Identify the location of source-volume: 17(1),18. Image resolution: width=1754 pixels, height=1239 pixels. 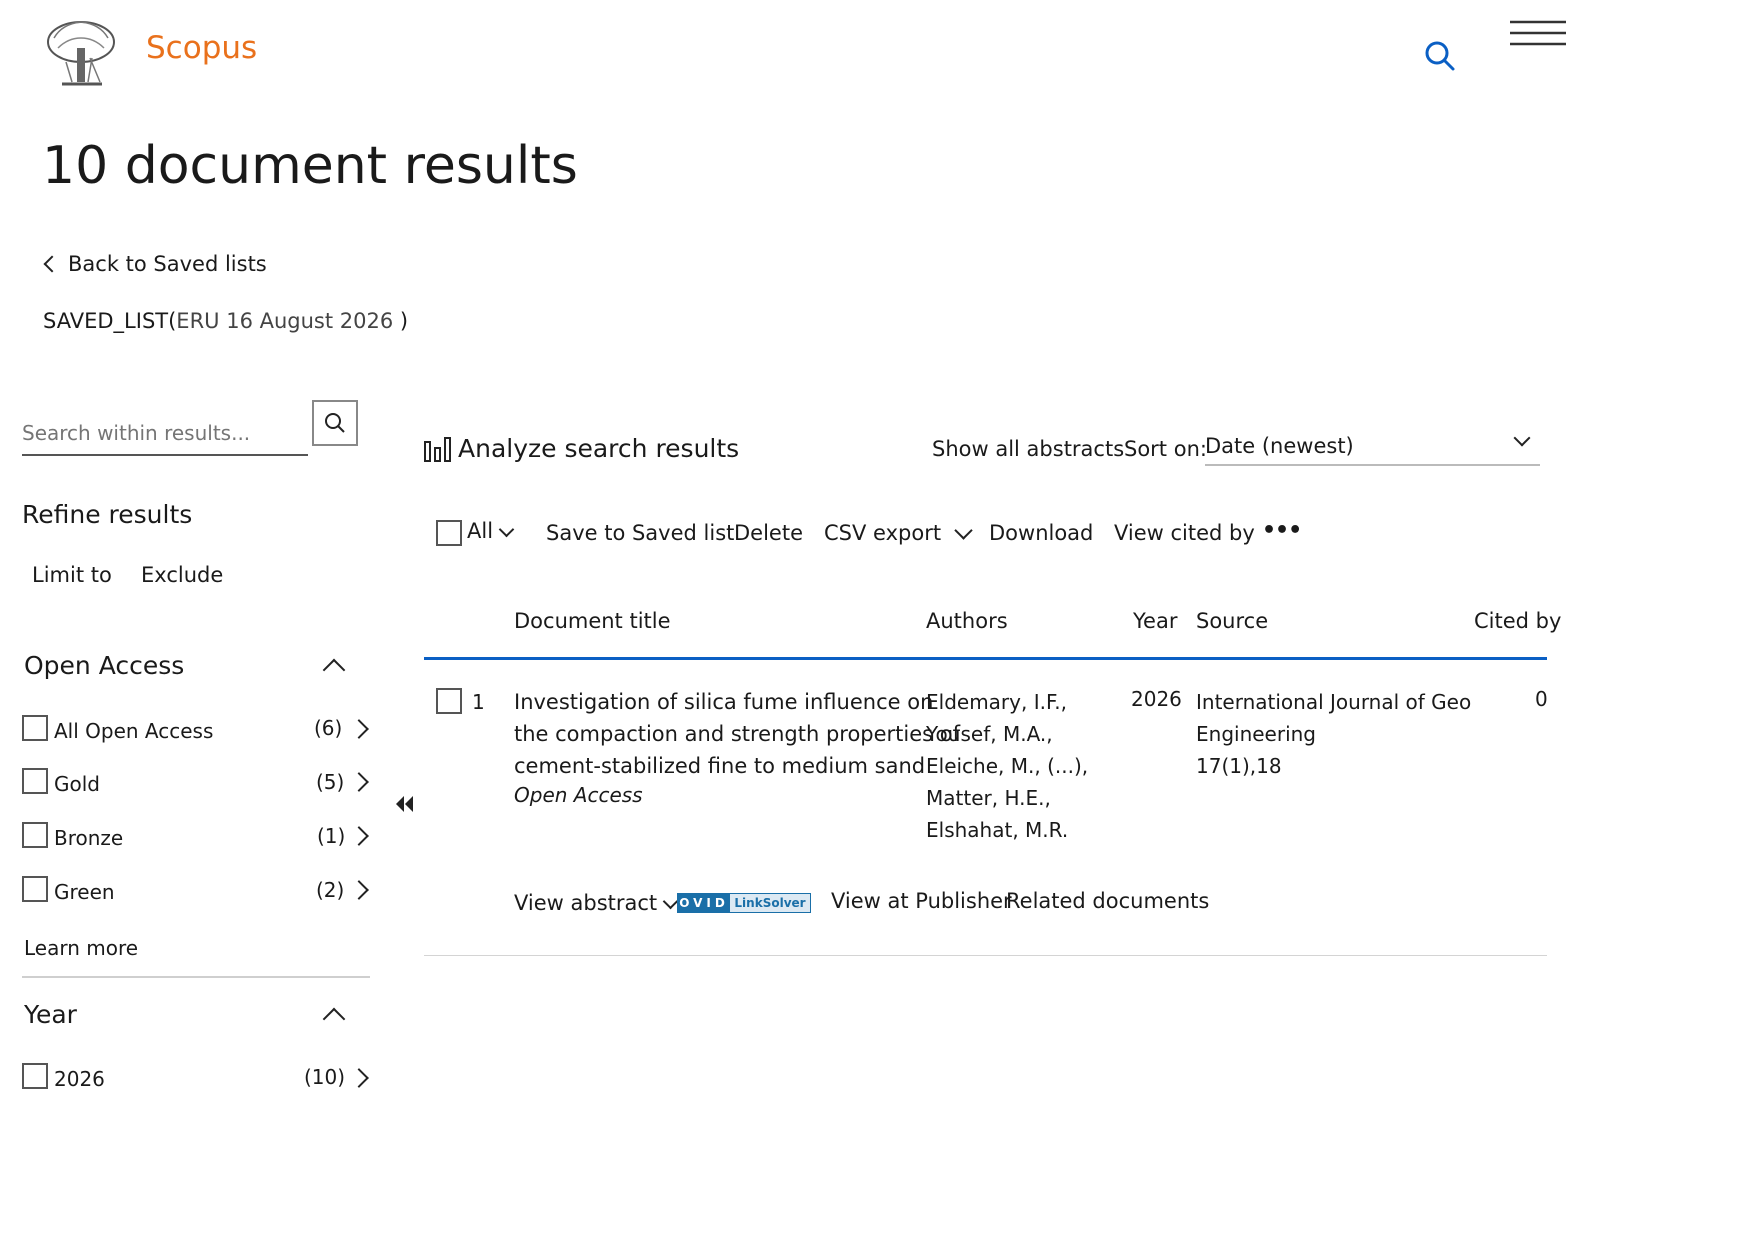
(1239, 766).